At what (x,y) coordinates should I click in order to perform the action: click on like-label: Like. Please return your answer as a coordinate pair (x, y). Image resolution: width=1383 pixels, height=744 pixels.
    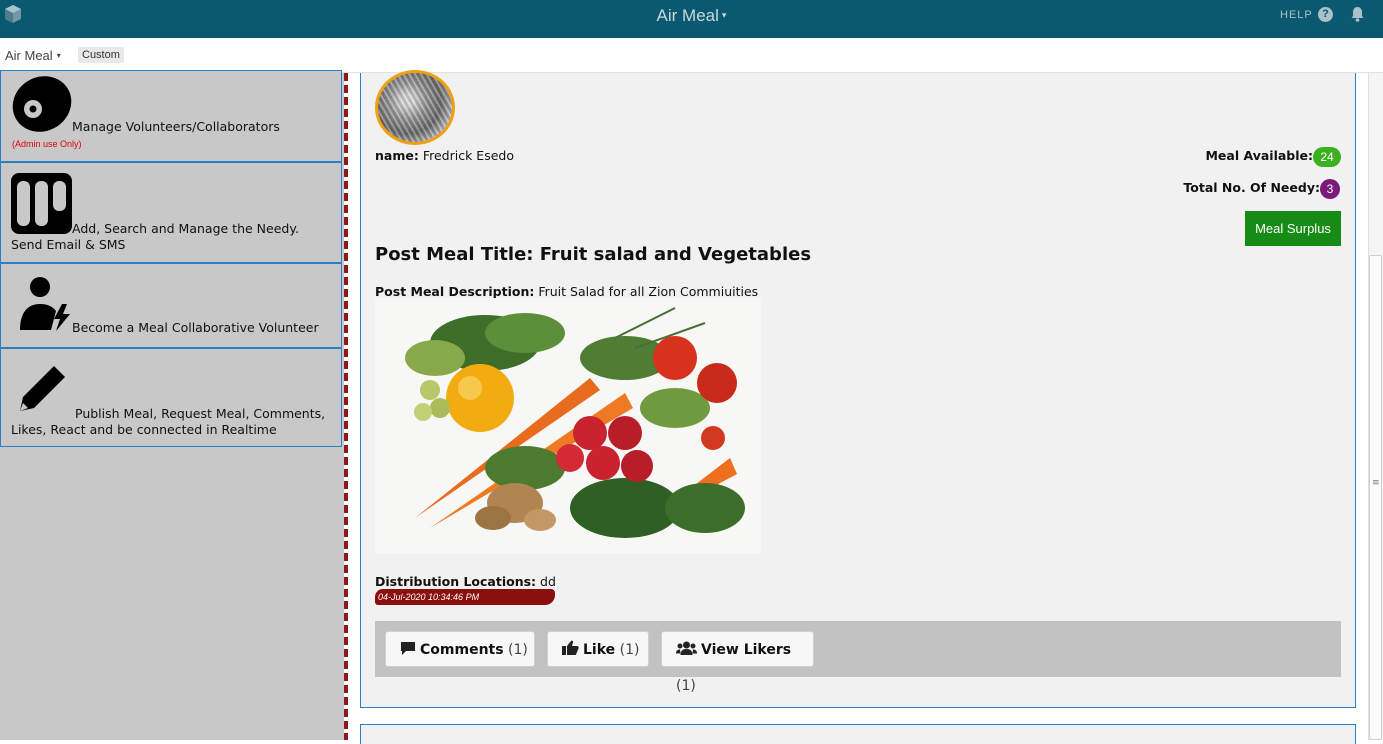
    Looking at the image, I should click on (599, 650).